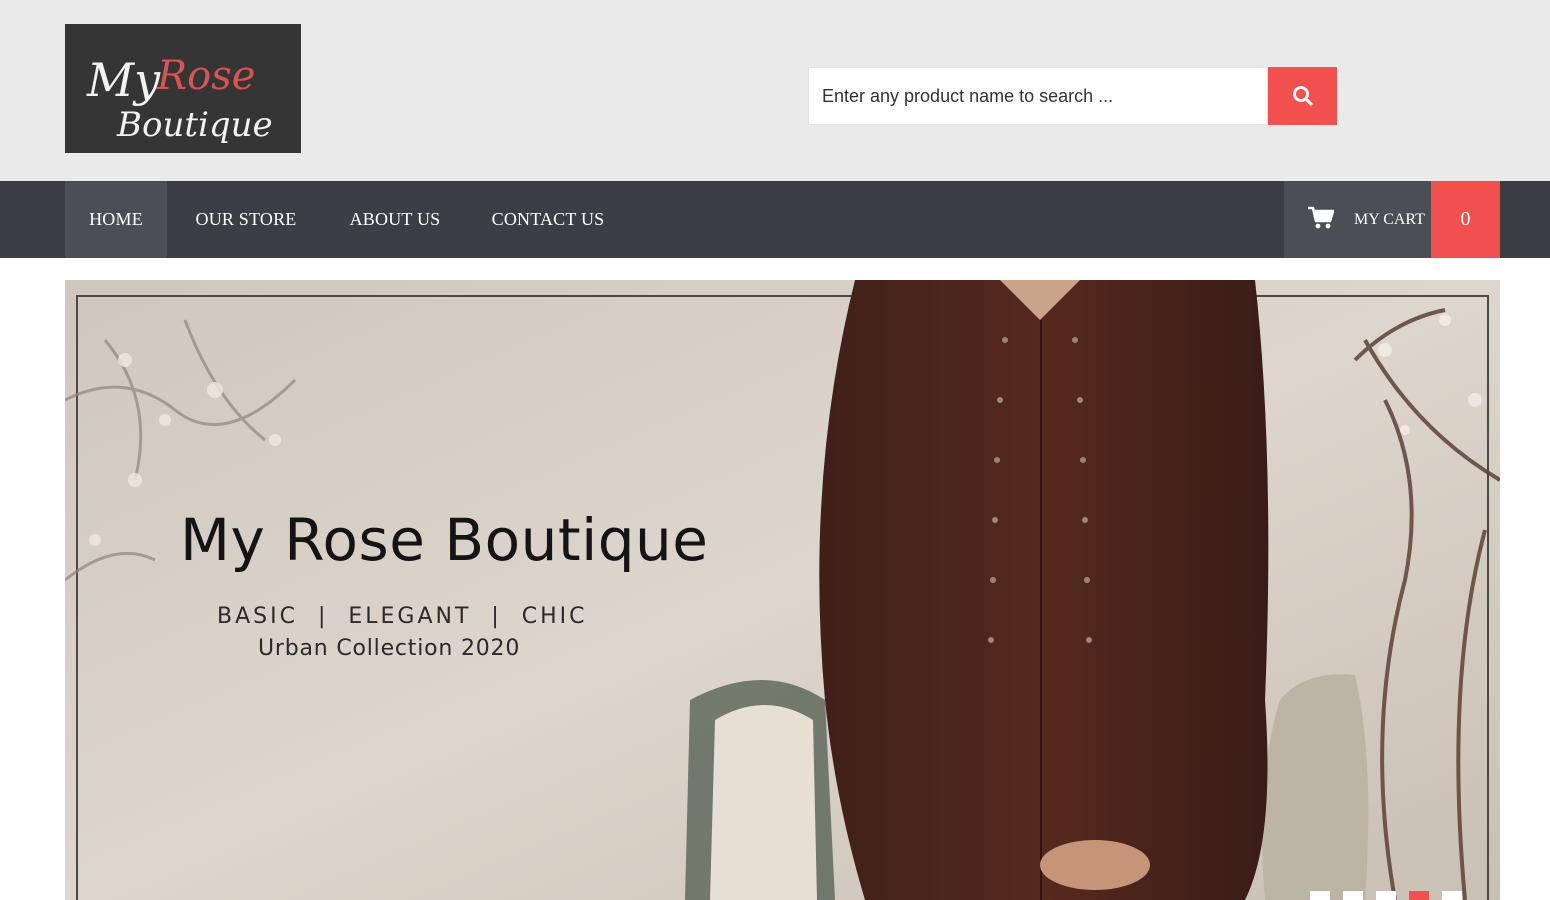  I want to click on nav-item-contact-us: CONTACT US, so click(548, 219).